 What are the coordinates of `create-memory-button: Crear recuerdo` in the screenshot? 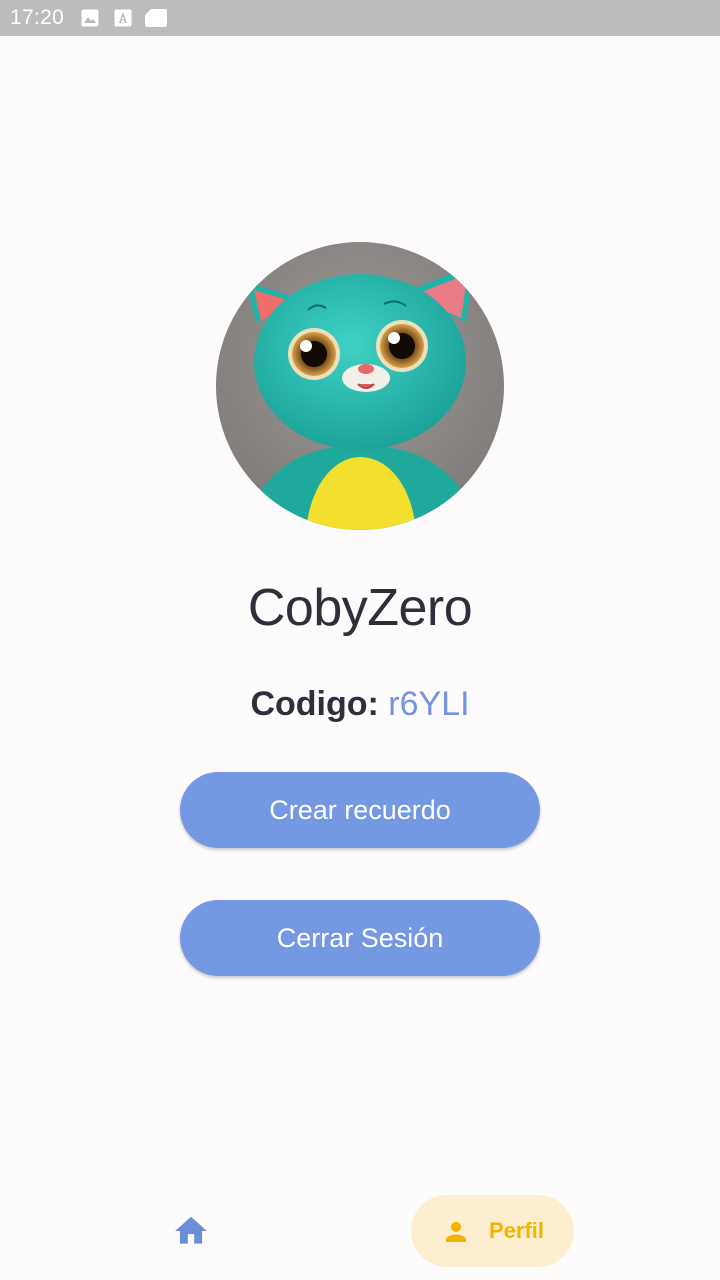 It's located at (360, 810).